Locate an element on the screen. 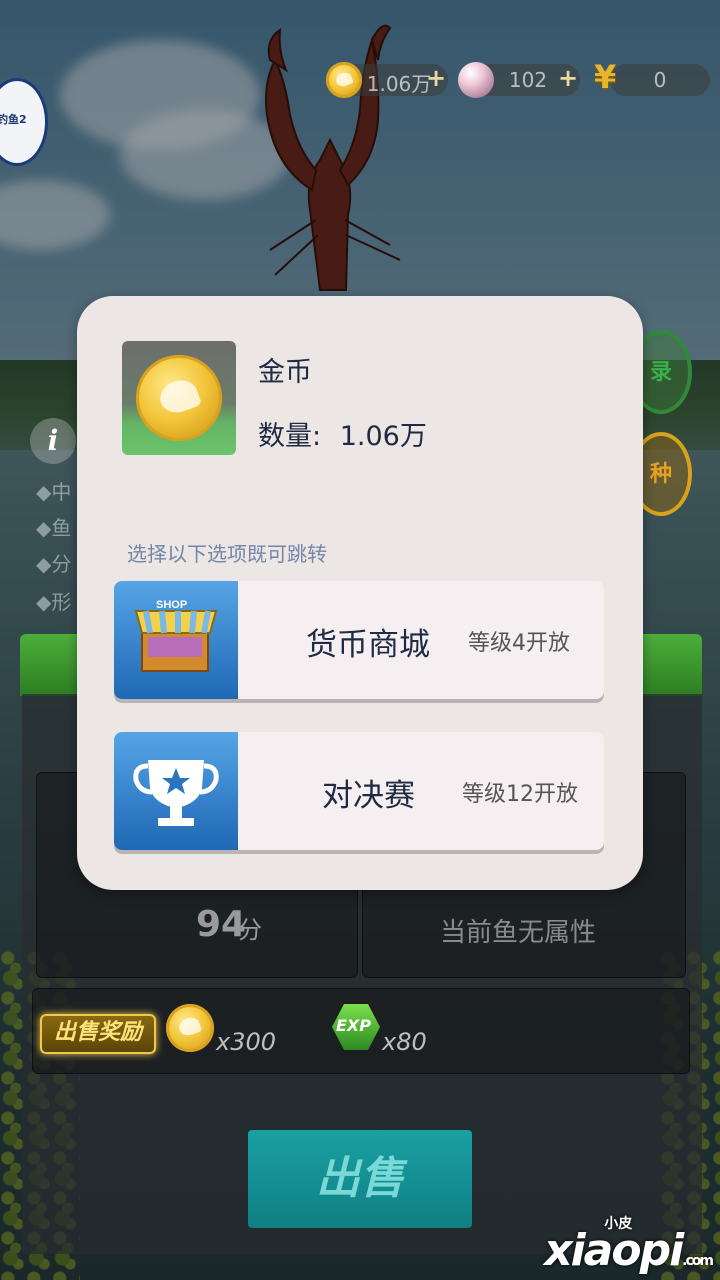 This screenshot has width=720, height=1280. trophy-icon is located at coordinates (176, 791).